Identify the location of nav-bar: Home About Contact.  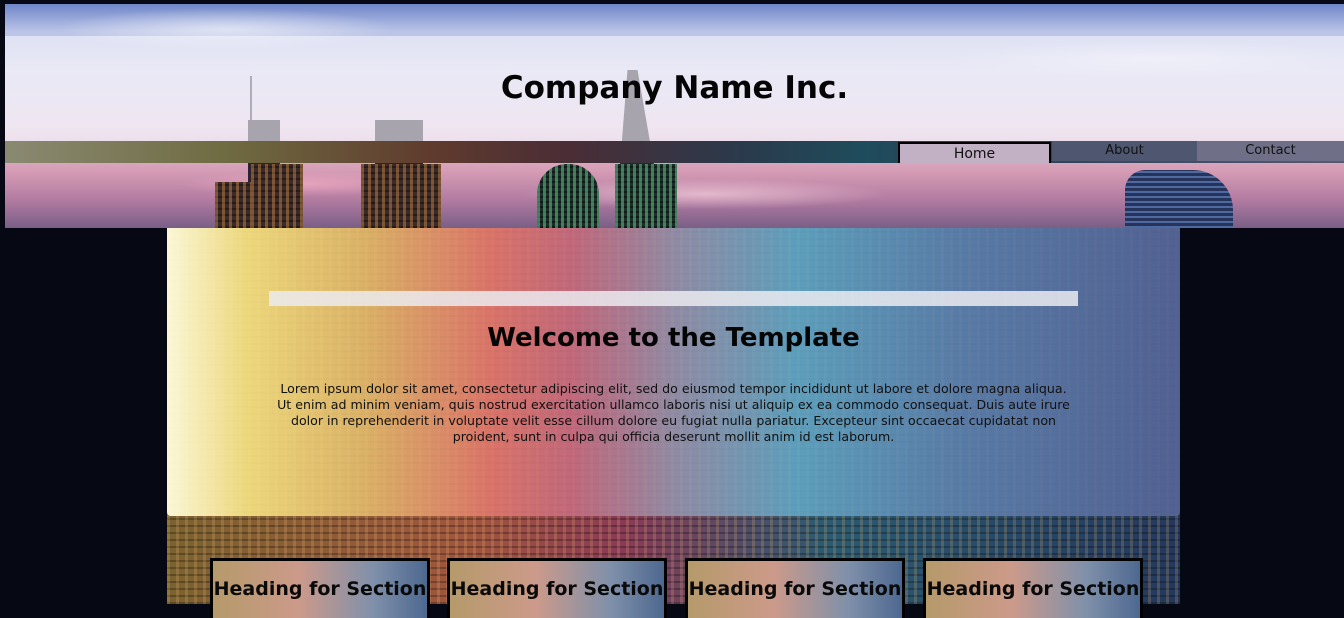
(674, 152).